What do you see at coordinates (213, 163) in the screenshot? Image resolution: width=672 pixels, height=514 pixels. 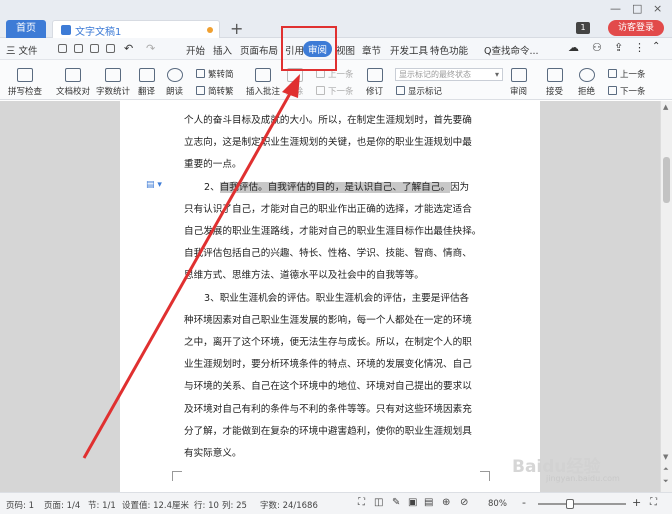 I see `paragraph-line: 重要的一点。` at bounding box center [213, 163].